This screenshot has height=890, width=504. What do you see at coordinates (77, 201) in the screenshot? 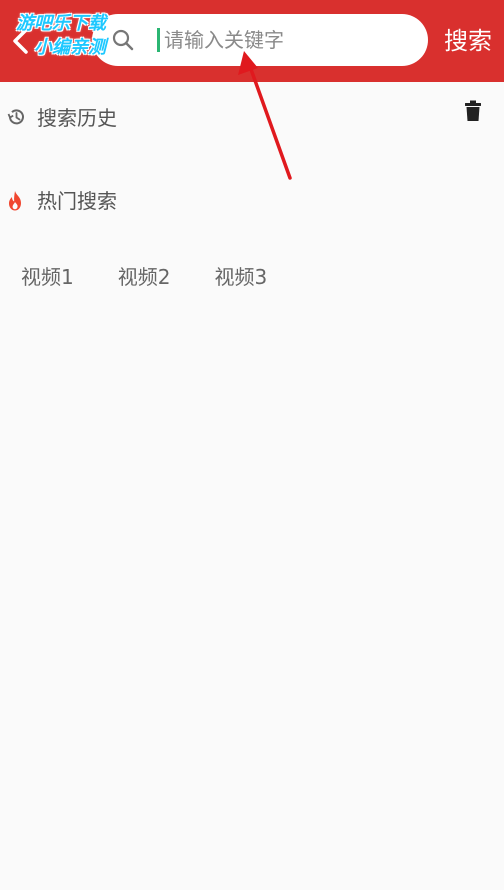
I see `hot-search-title: 热门搜索` at bounding box center [77, 201].